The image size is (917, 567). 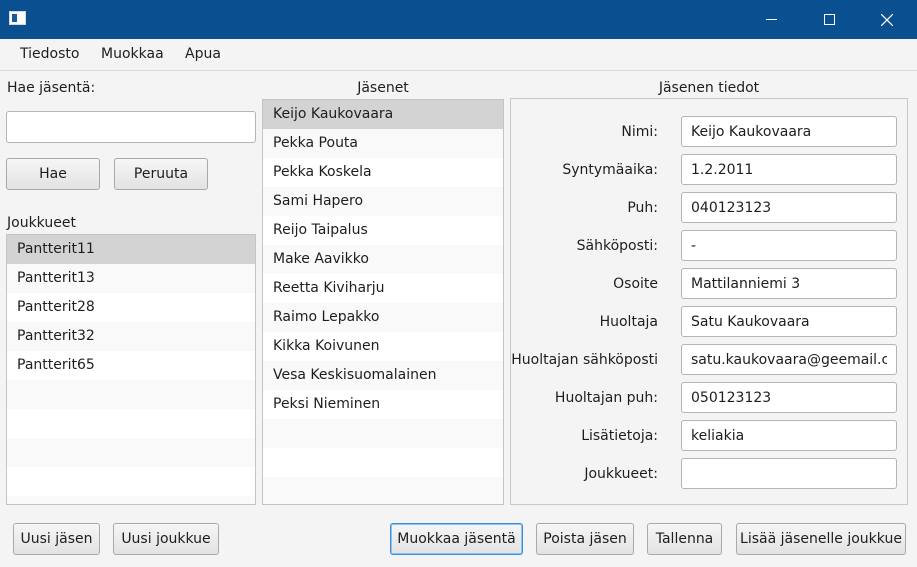 I want to click on list-item-member: Pekka Koskela, so click(x=383, y=172).